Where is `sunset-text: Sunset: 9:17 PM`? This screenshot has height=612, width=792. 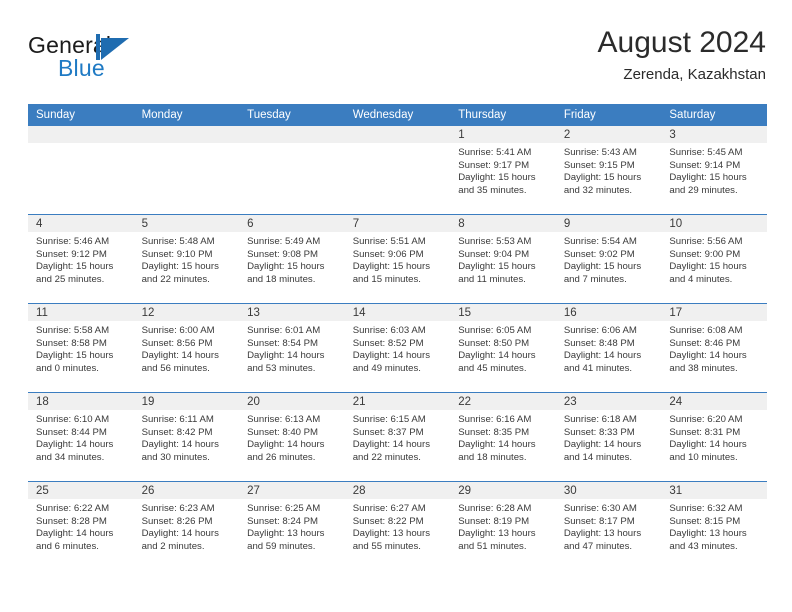 sunset-text: Sunset: 9:17 PM is located at coordinates (494, 165).